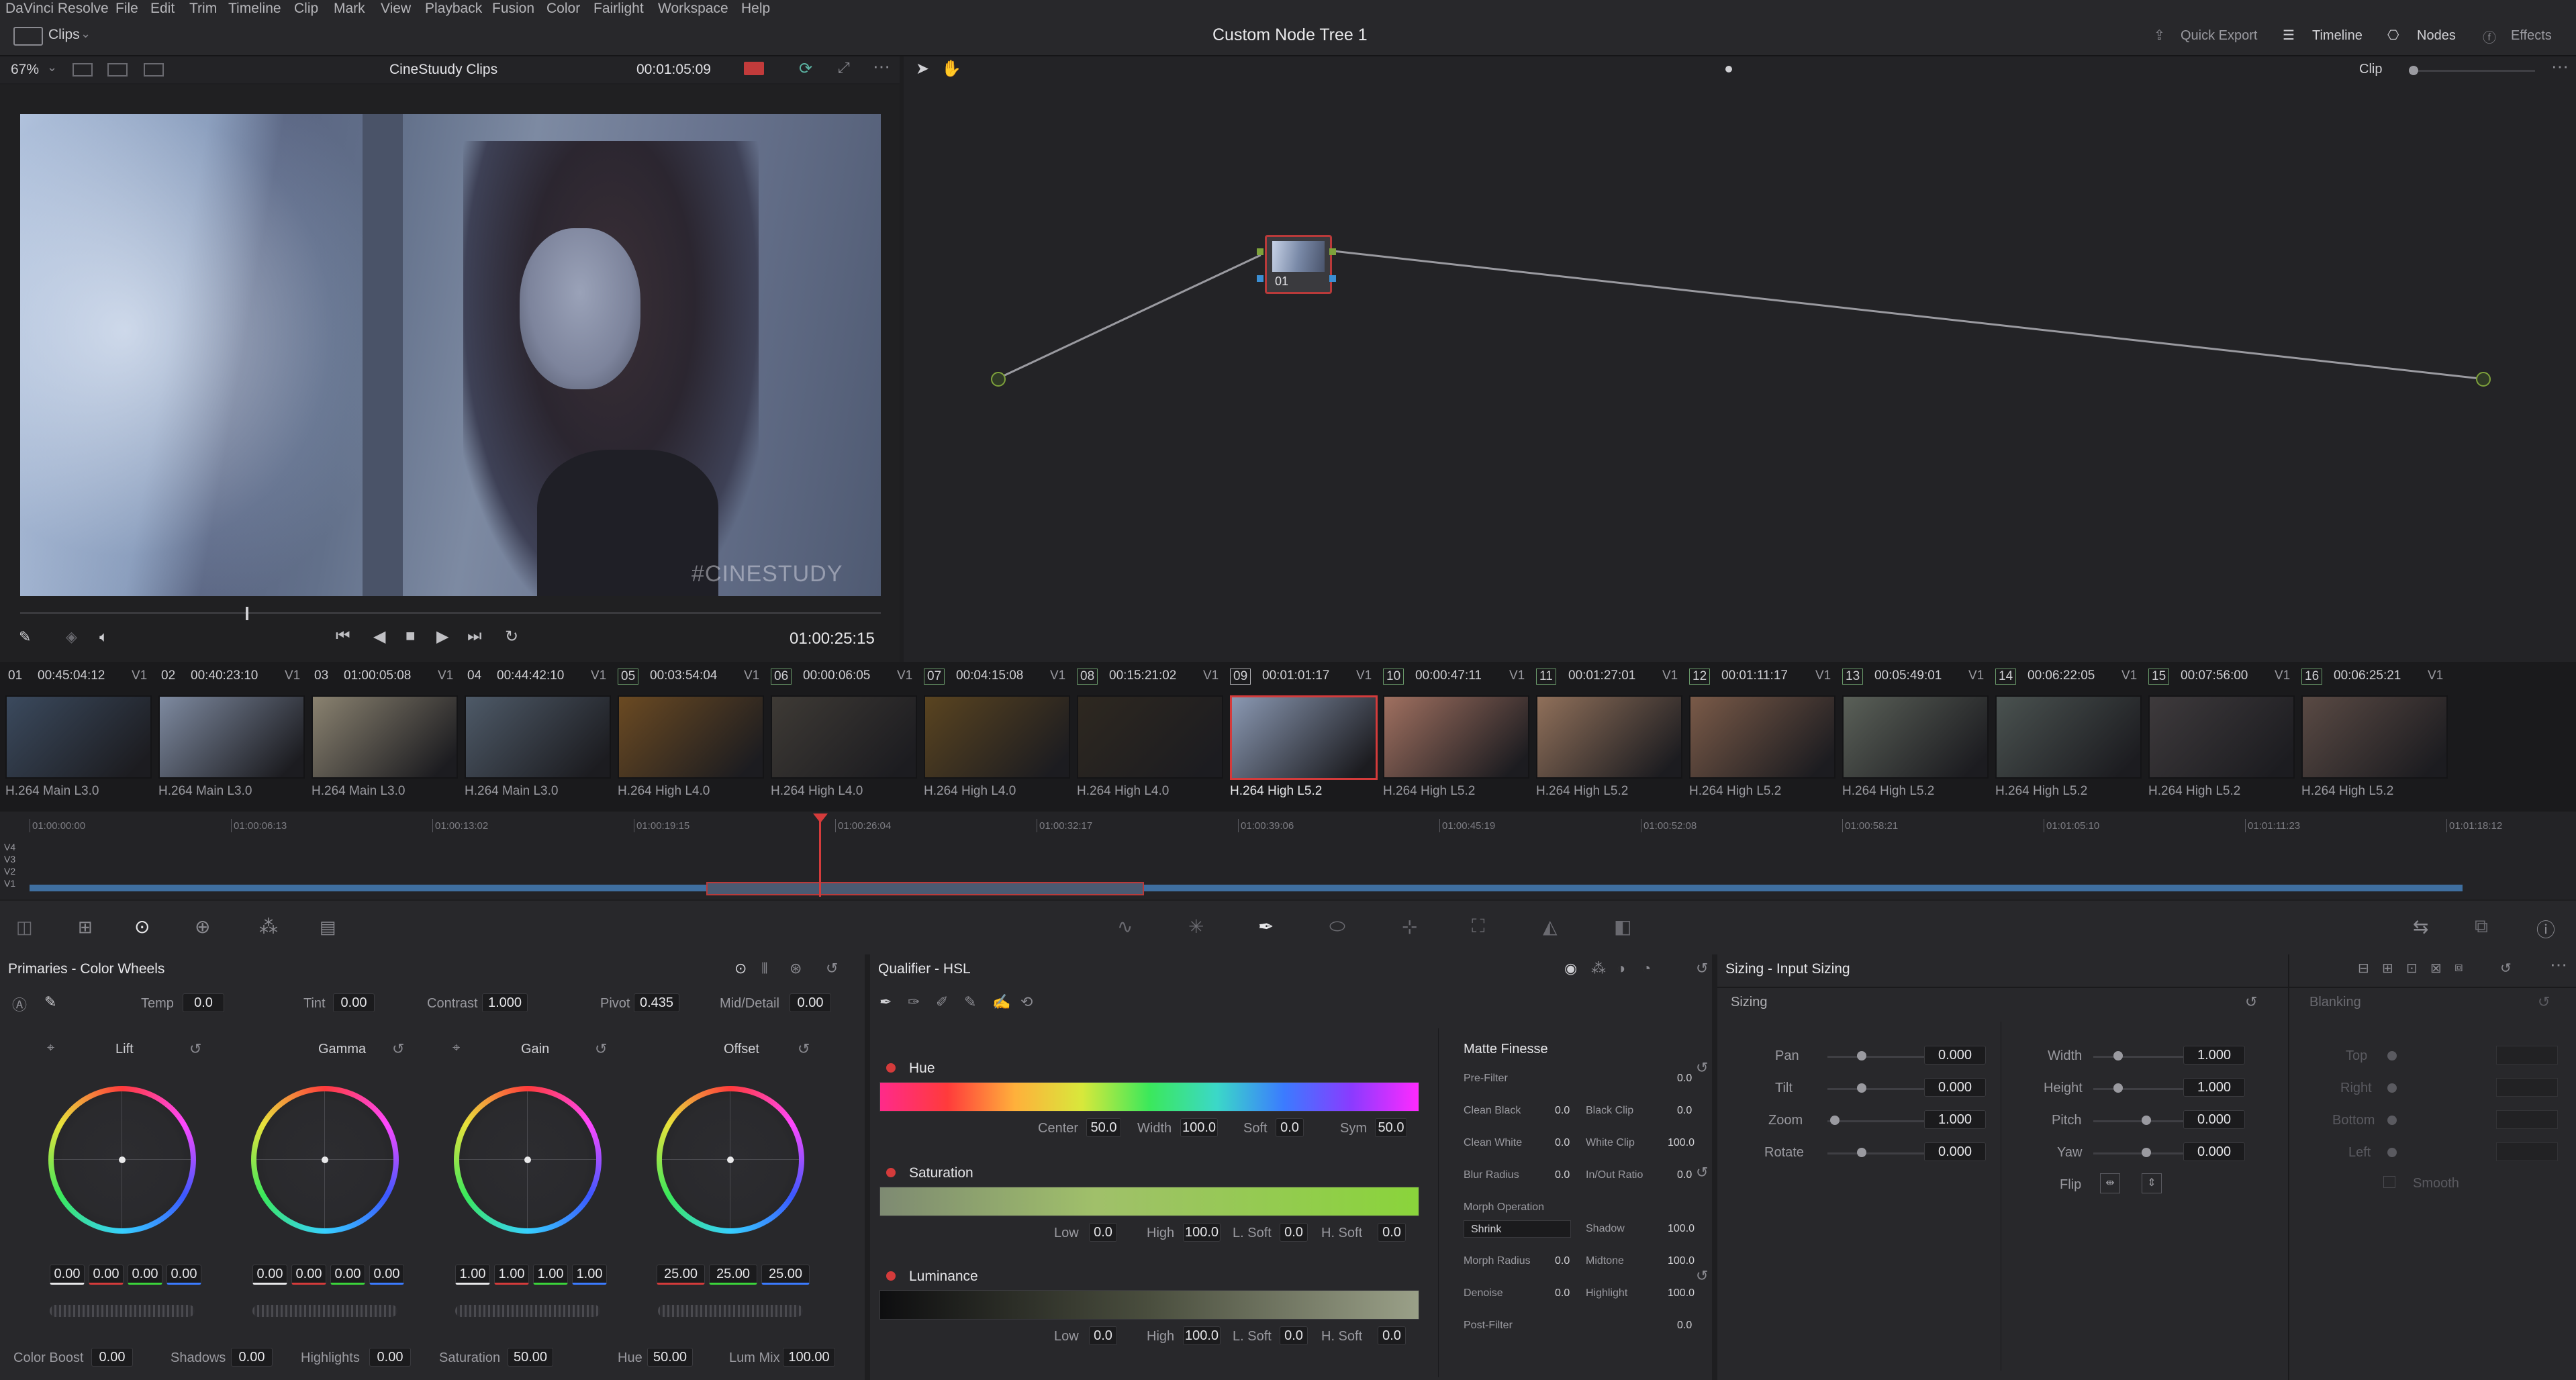  I want to click on menu-fairlight: Fairlight, so click(618, 8).